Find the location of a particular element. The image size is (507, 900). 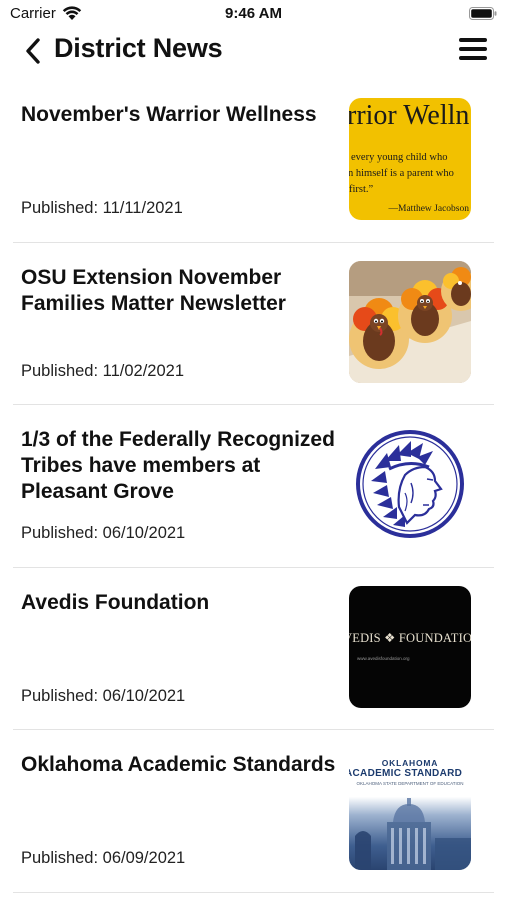

news-thumbnail-turkey-cookies is located at coordinates (410, 321).